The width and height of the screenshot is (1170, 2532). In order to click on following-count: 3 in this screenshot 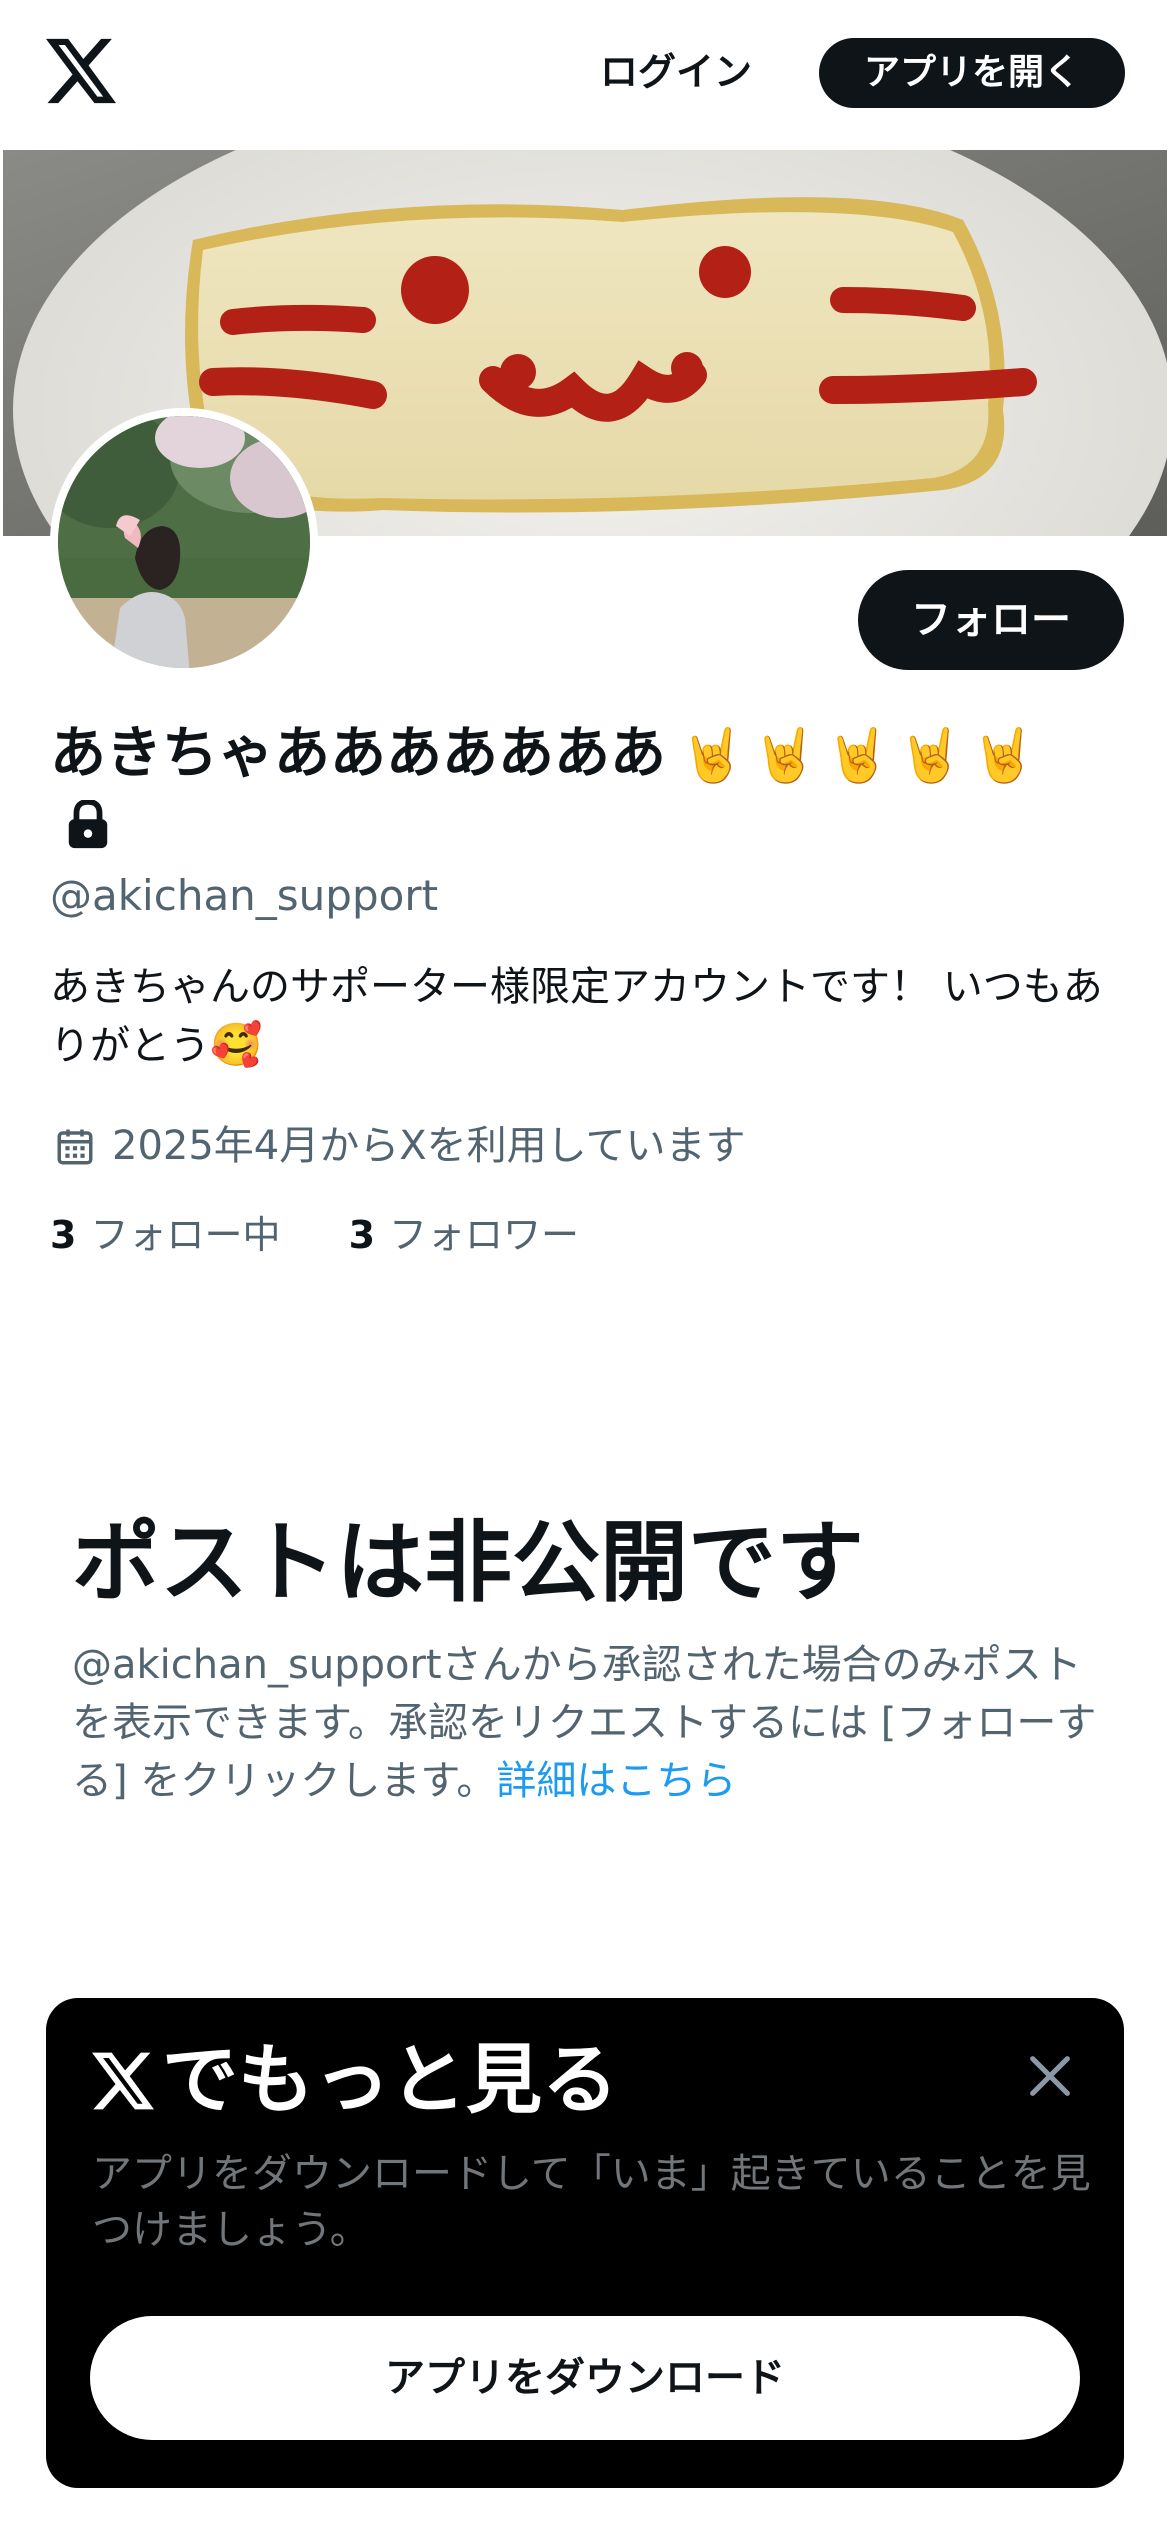, I will do `click(63, 1235)`.